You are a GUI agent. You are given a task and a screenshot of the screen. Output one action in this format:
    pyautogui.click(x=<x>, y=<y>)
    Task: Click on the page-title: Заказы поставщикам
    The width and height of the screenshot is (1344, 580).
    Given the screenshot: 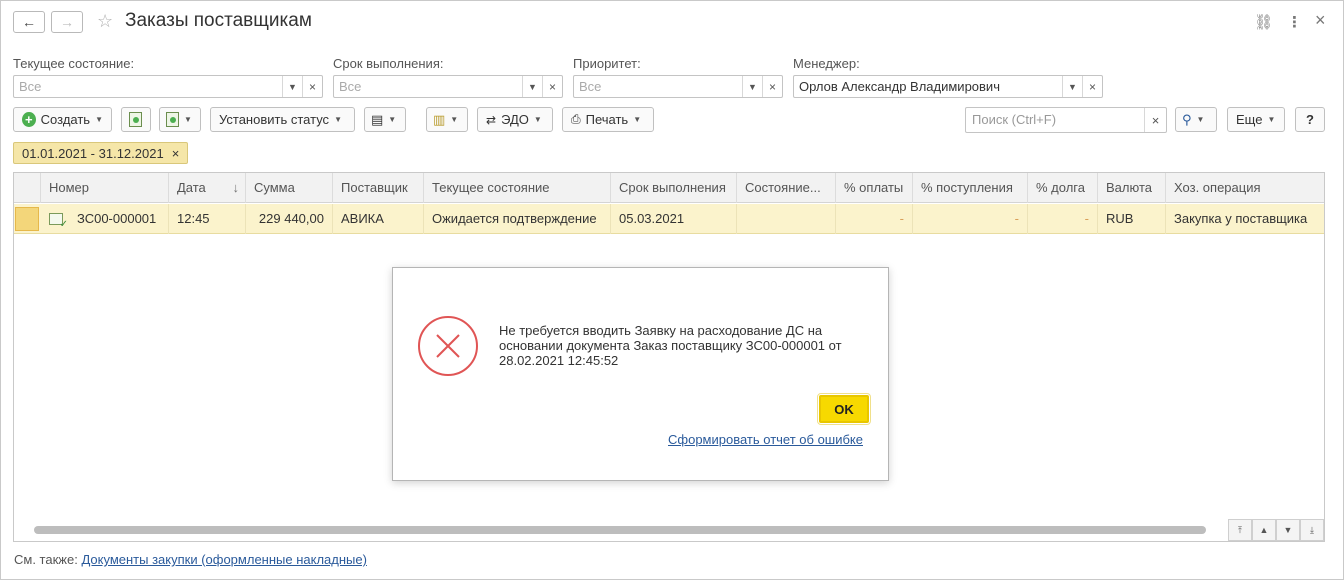 What is the action you would take?
    pyautogui.click(x=218, y=20)
    